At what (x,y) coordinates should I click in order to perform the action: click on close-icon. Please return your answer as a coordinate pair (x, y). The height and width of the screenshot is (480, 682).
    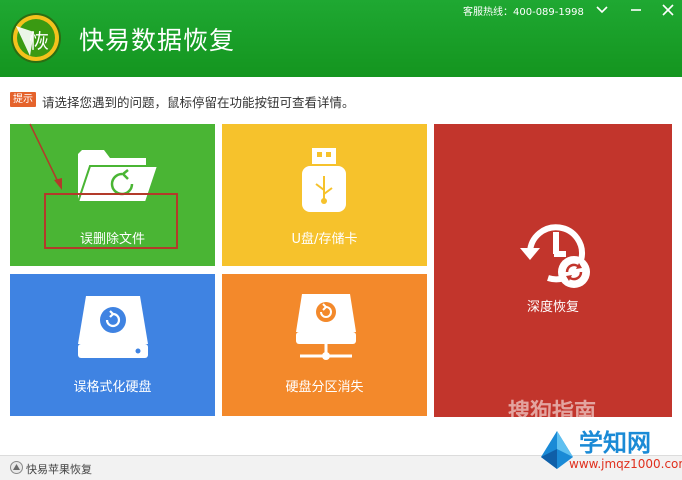
    Looking at the image, I should click on (668, 10).